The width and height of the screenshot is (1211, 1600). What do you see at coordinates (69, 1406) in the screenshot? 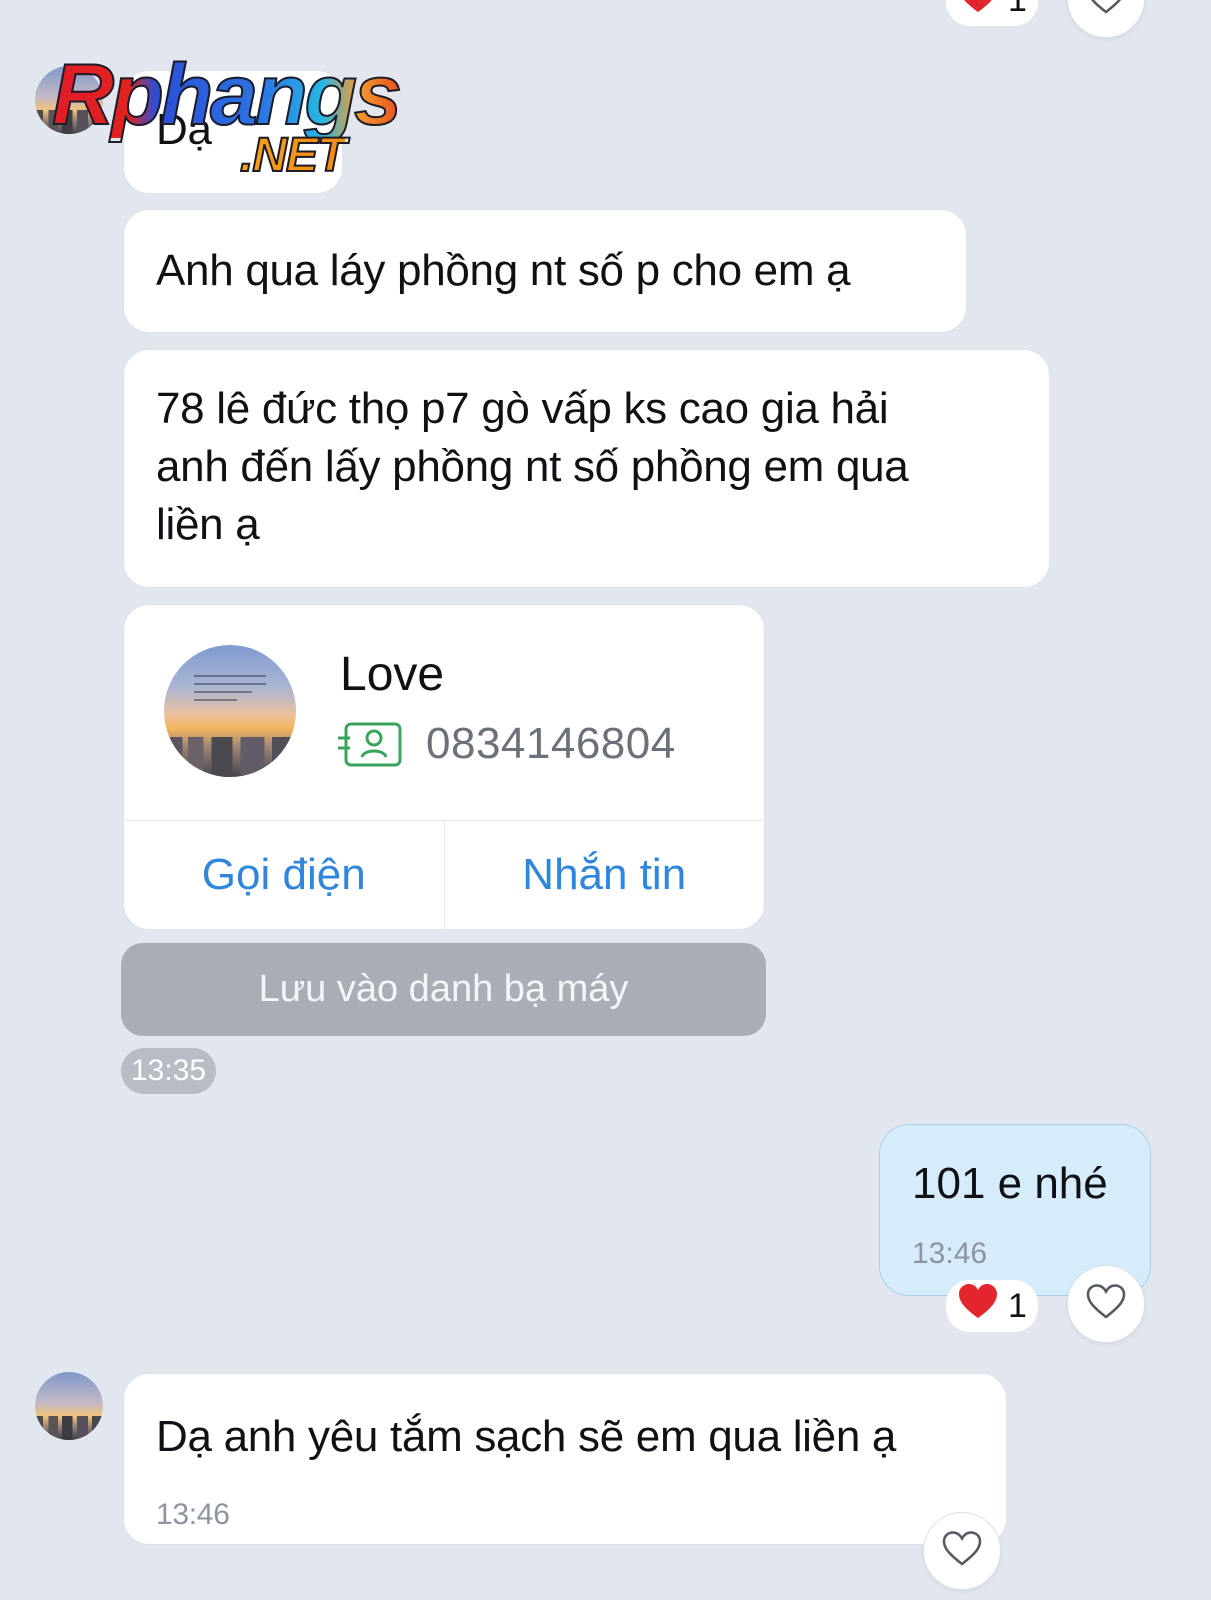
I see `sender-avatar` at bounding box center [69, 1406].